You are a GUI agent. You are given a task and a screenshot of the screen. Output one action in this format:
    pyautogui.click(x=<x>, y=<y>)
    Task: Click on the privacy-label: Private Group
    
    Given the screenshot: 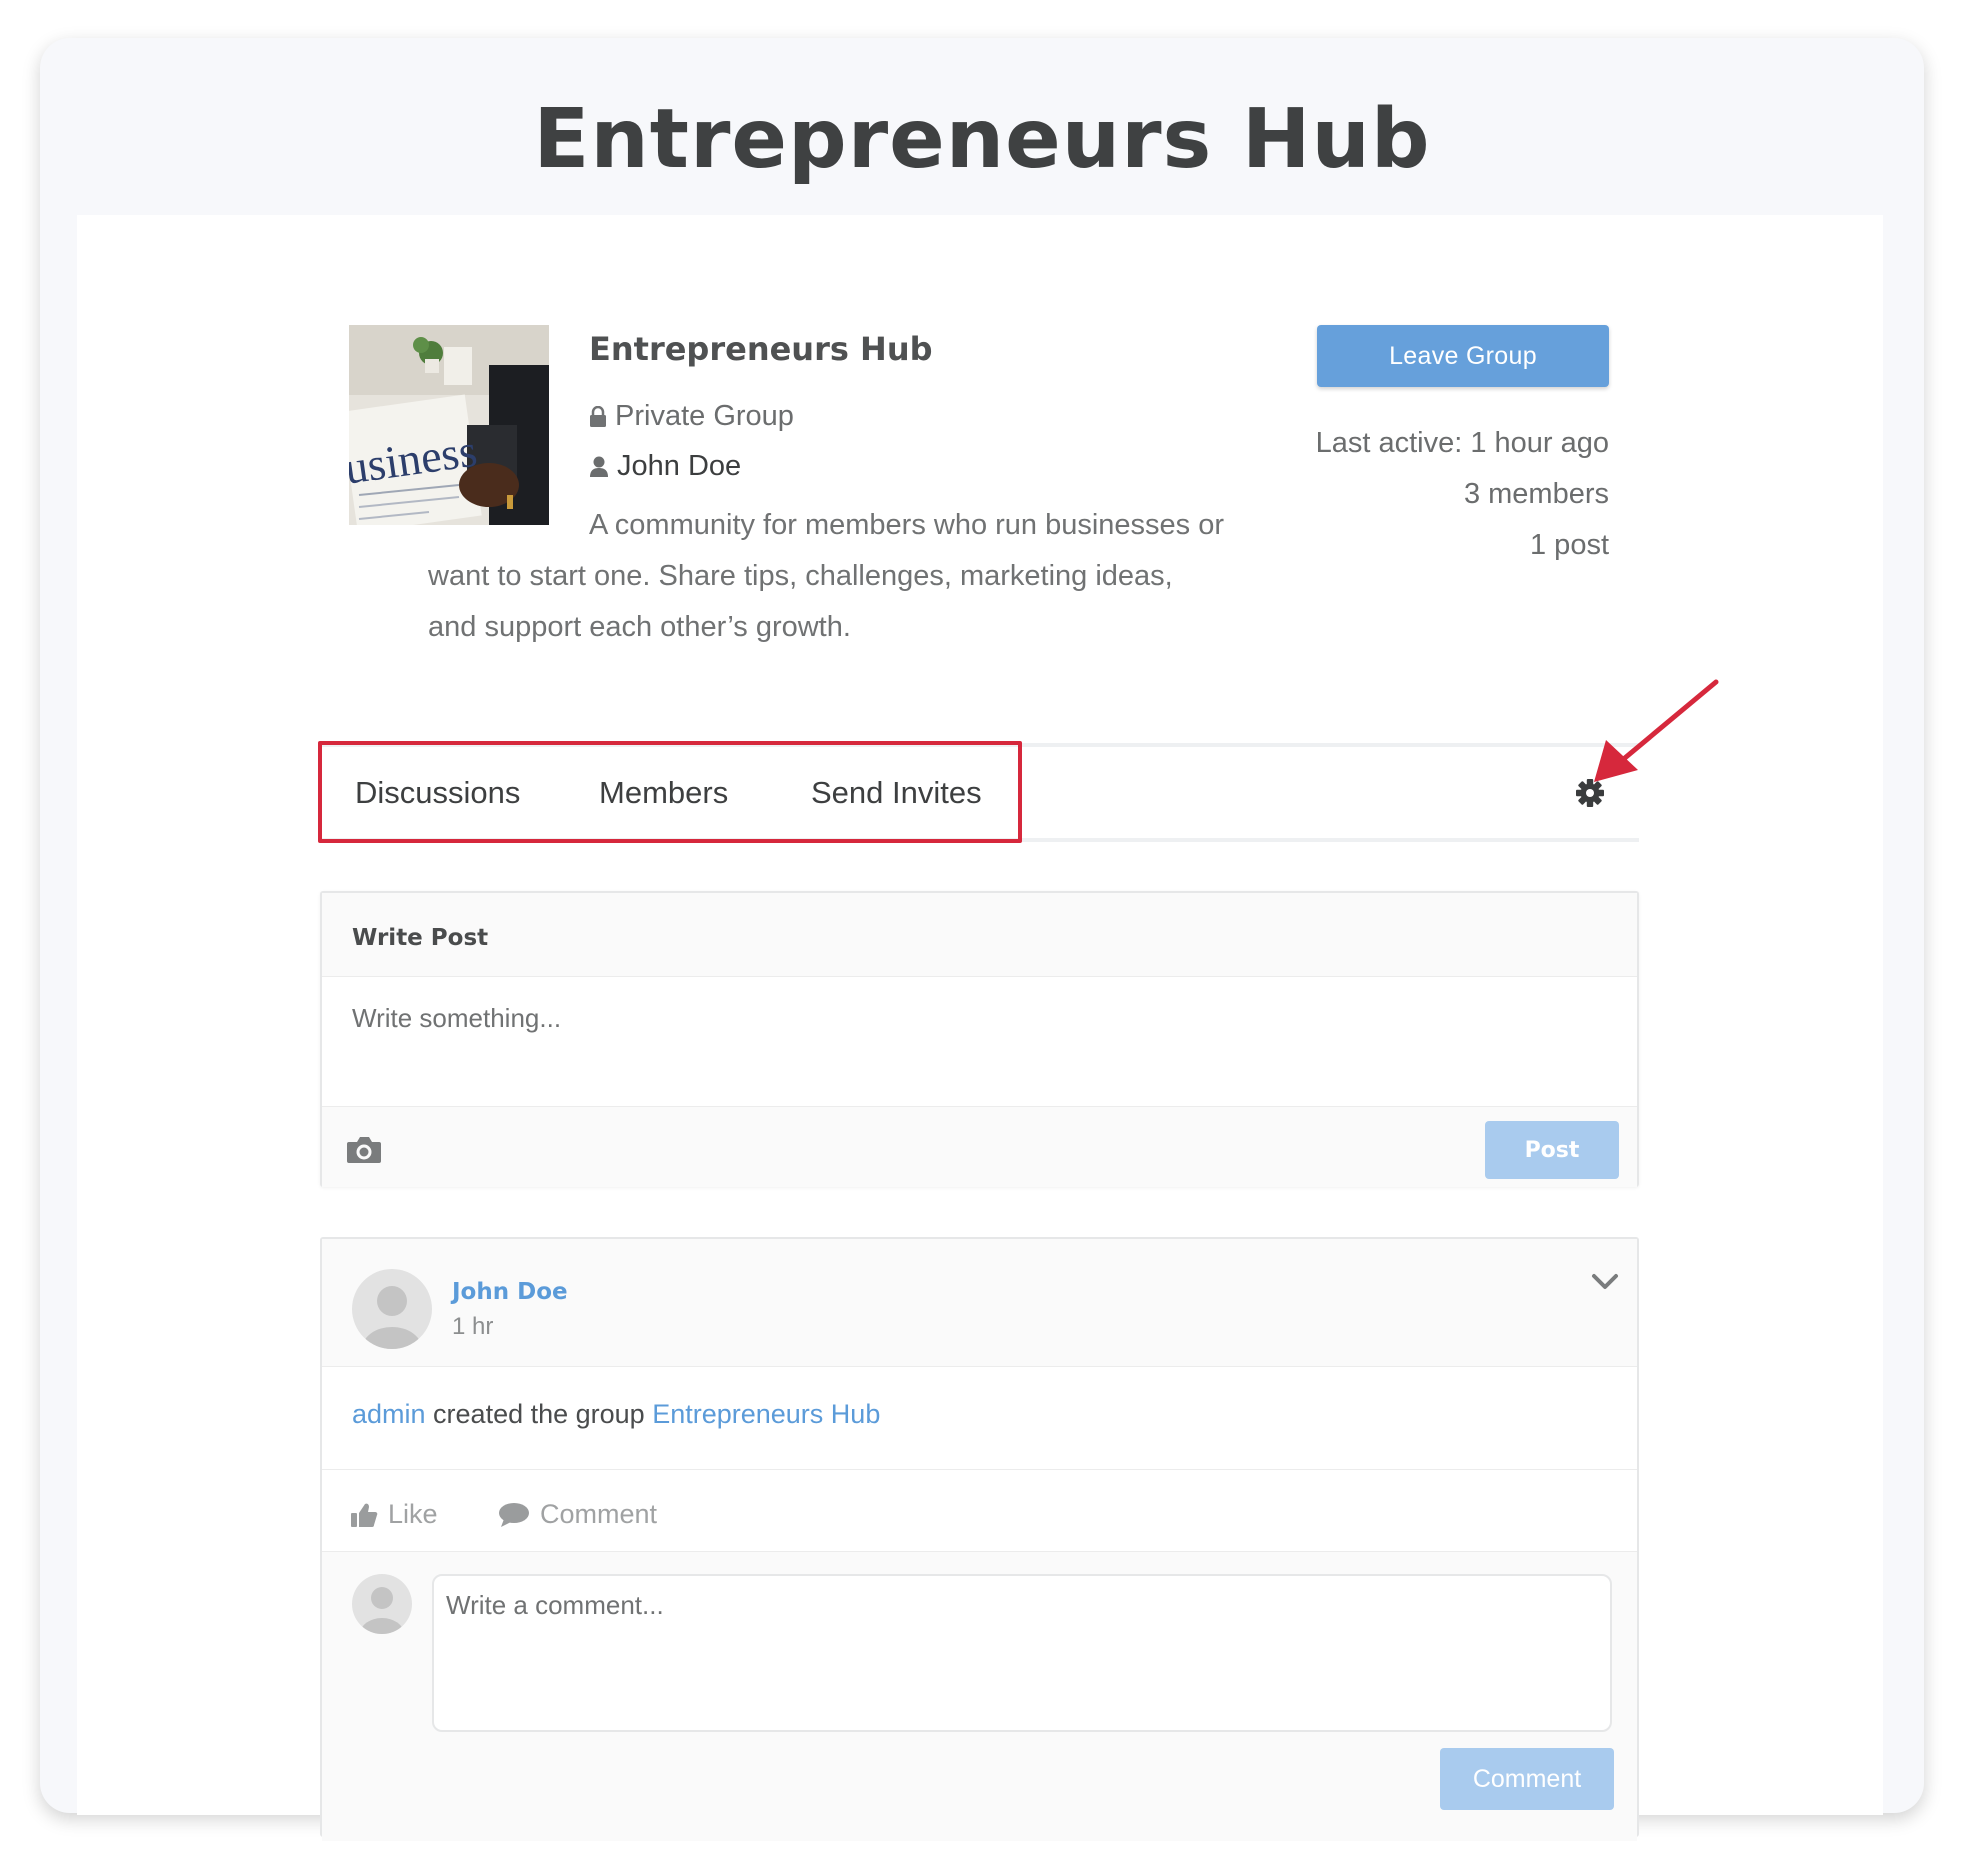 What is the action you would take?
    pyautogui.click(x=691, y=416)
    